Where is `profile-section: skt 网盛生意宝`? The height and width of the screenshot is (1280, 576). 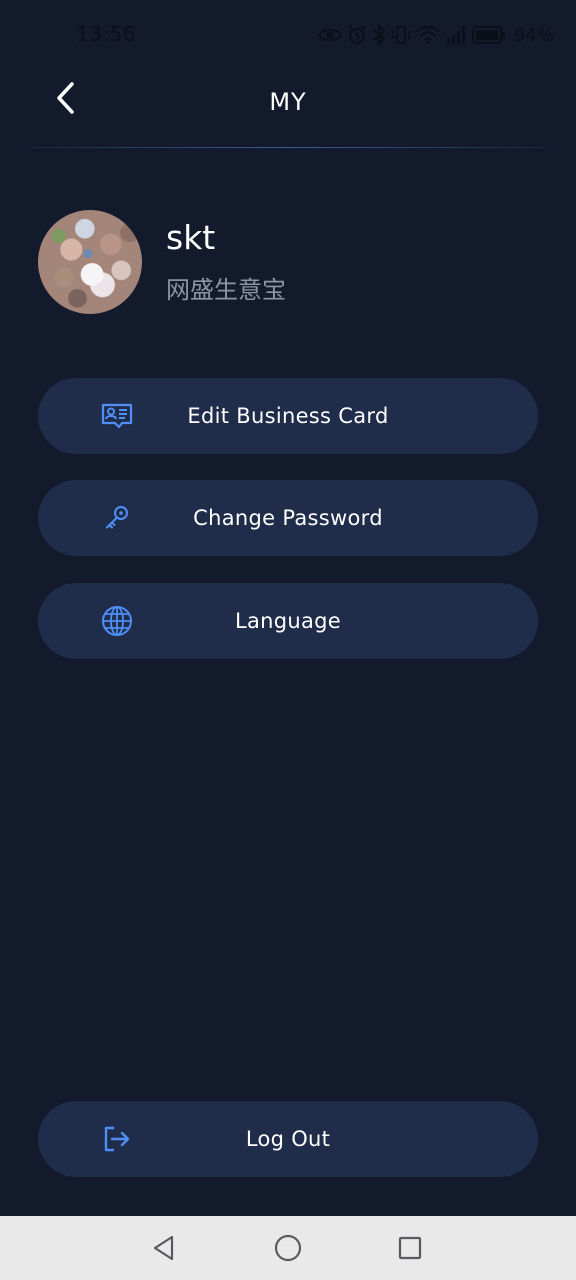 profile-section: skt 网盛生意宝 is located at coordinates (288, 262).